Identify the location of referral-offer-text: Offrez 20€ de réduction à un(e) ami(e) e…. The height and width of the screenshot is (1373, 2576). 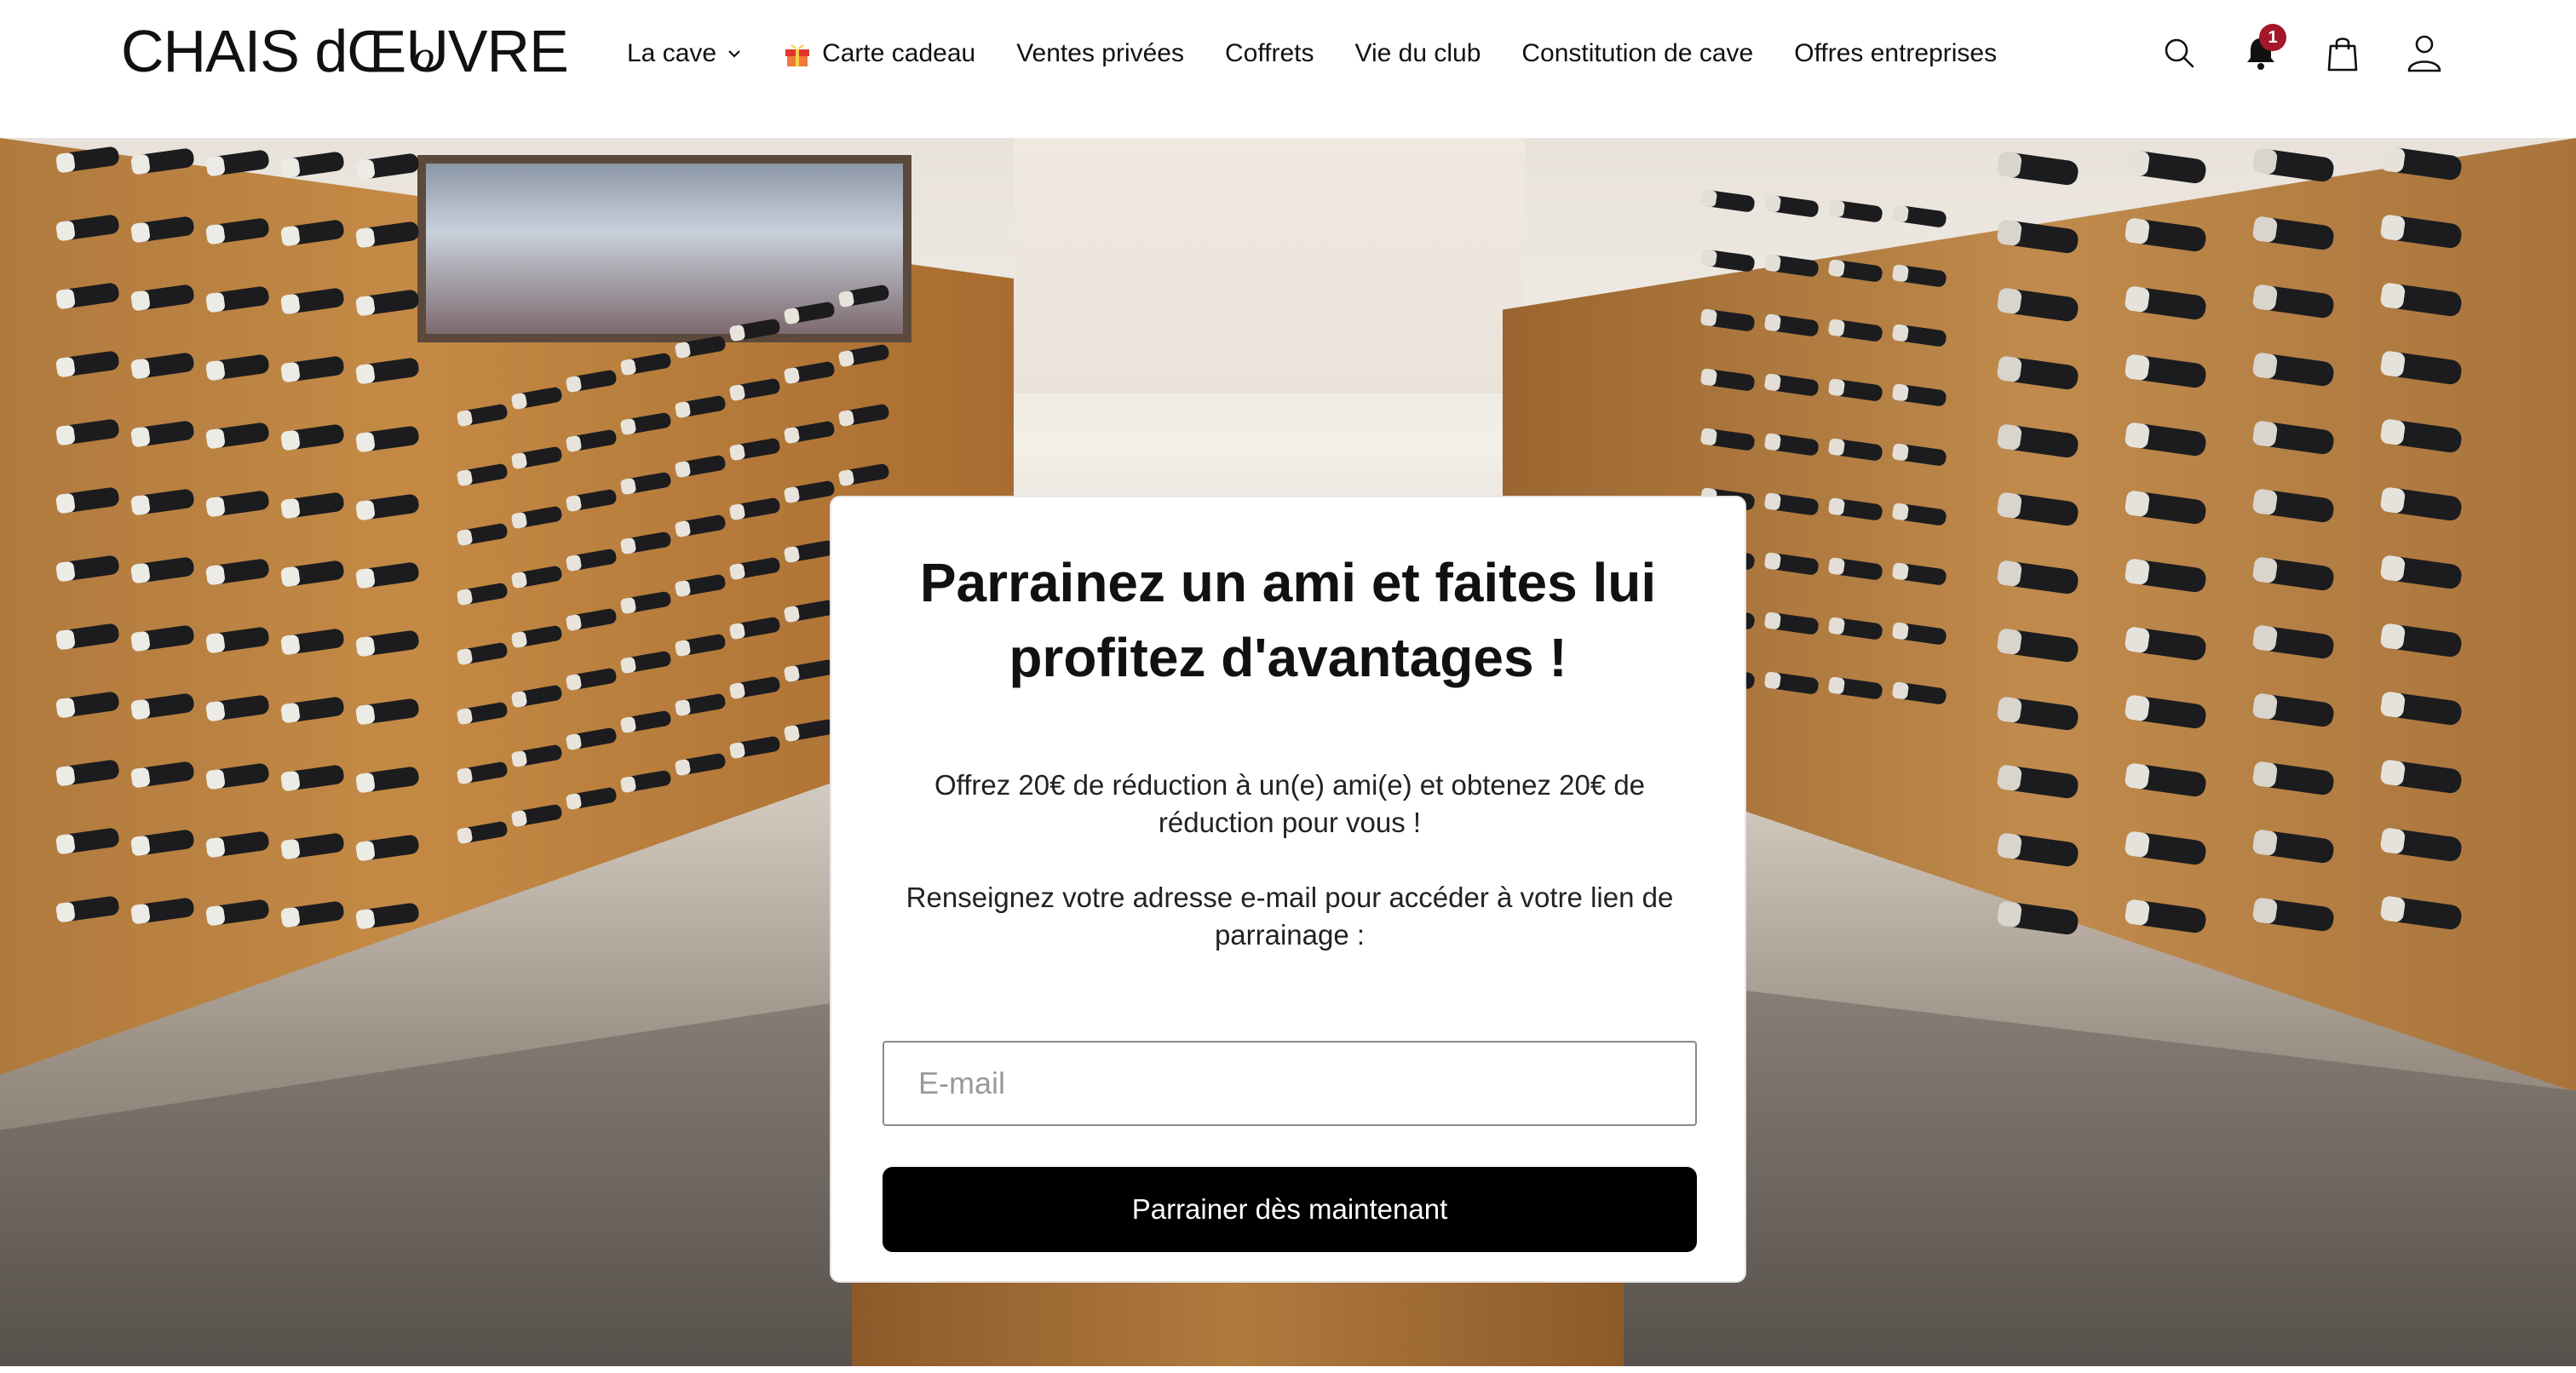
(1290, 803).